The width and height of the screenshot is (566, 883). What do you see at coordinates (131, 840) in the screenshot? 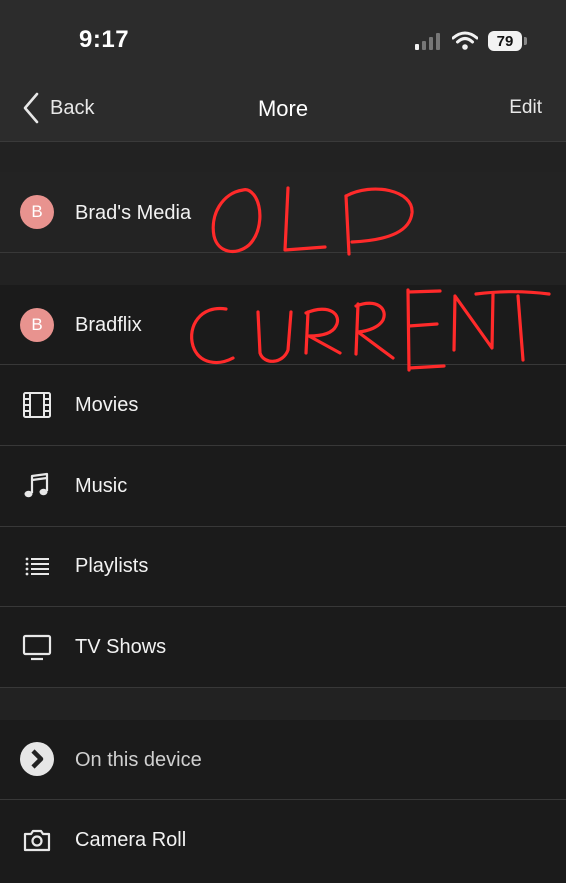
I see `list-item-label: Camera Roll` at bounding box center [131, 840].